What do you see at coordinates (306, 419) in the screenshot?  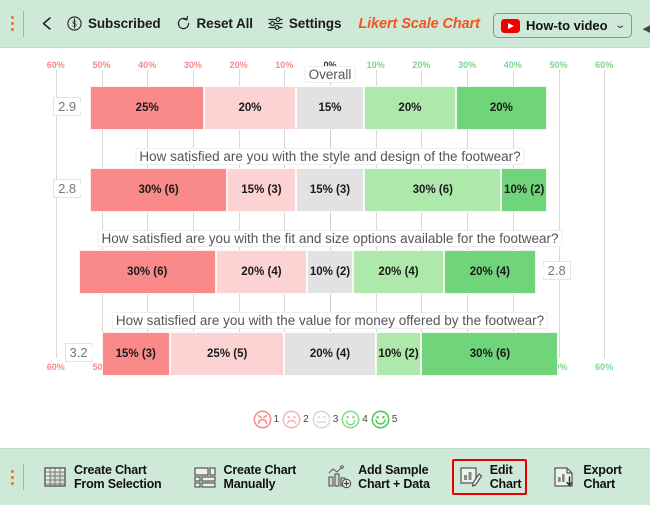 I see `legend-item-number: 2` at bounding box center [306, 419].